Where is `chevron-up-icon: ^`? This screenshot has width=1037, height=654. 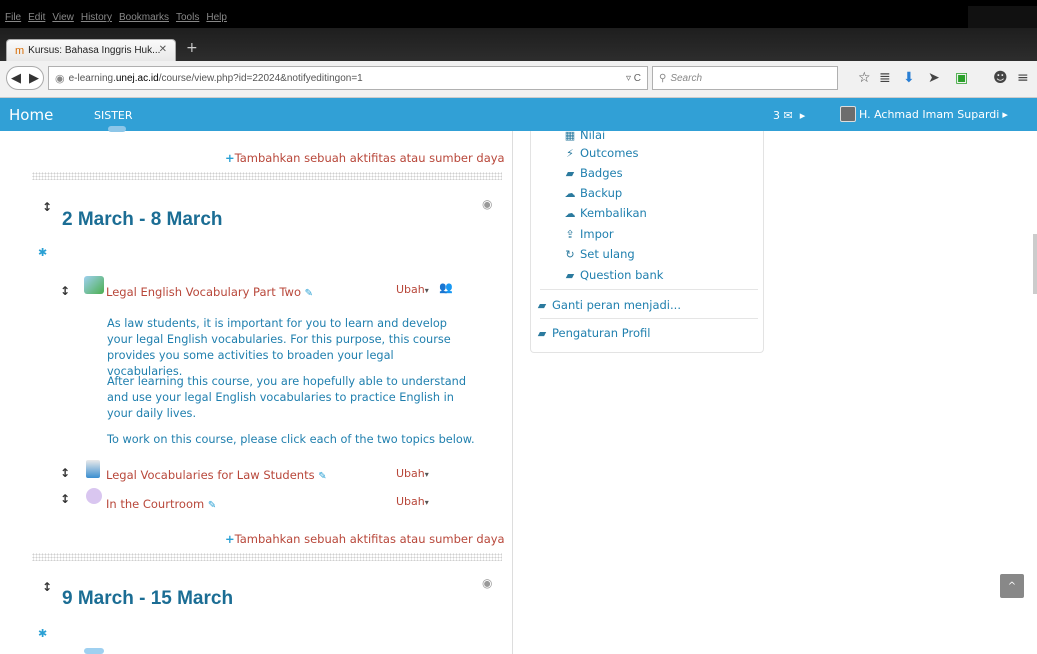
chevron-up-icon: ^ is located at coordinates (1012, 586).